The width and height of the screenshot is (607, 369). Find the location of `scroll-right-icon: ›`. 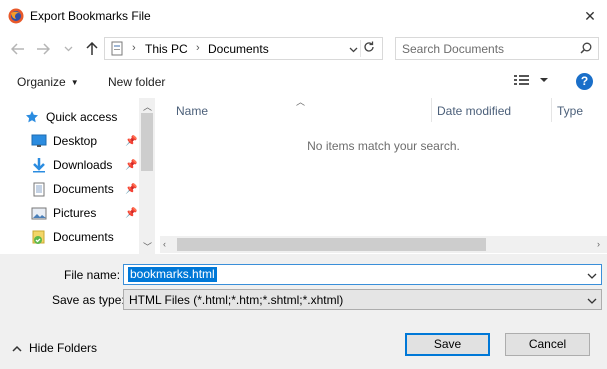

scroll-right-icon: › is located at coordinates (598, 244).